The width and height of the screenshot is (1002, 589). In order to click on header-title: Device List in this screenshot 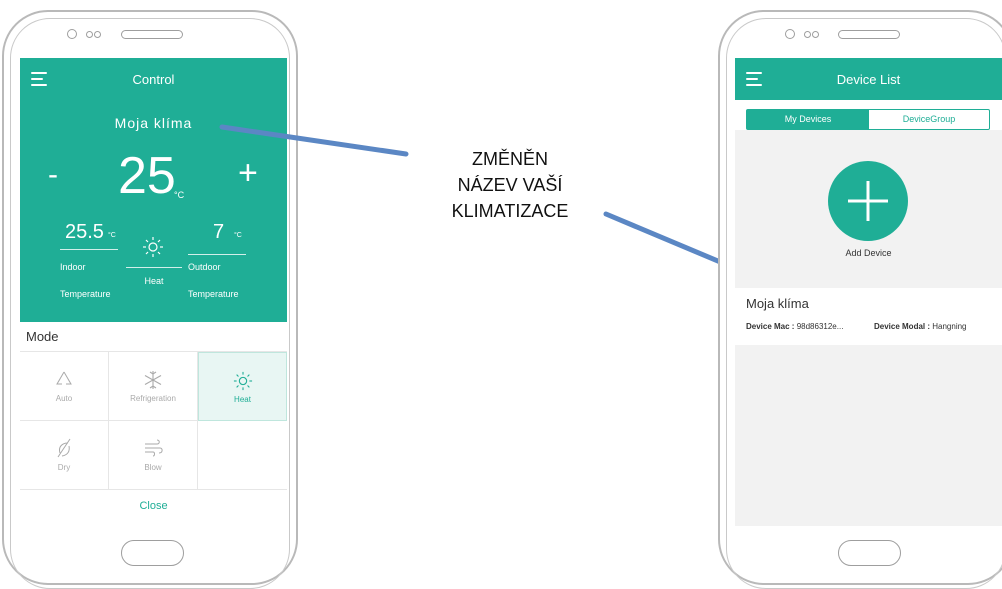, I will do `click(868, 79)`.